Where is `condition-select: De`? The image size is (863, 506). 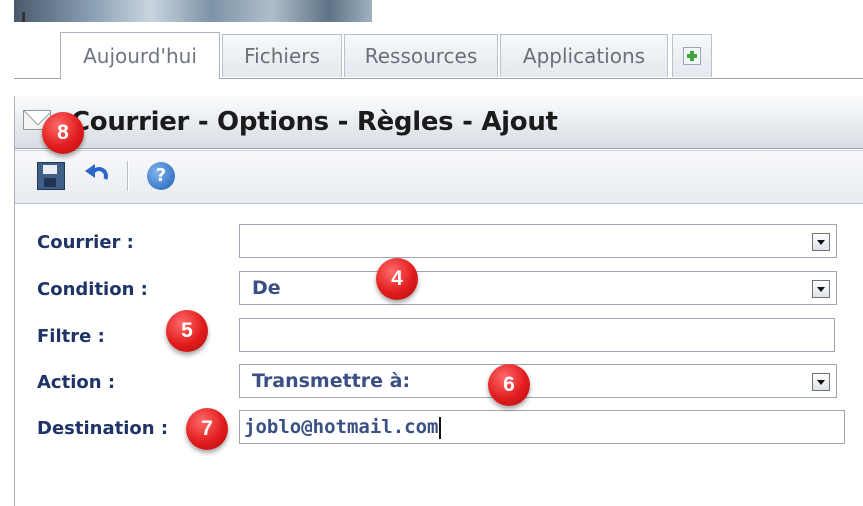 condition-select: De is located at coordinates (538, 288).